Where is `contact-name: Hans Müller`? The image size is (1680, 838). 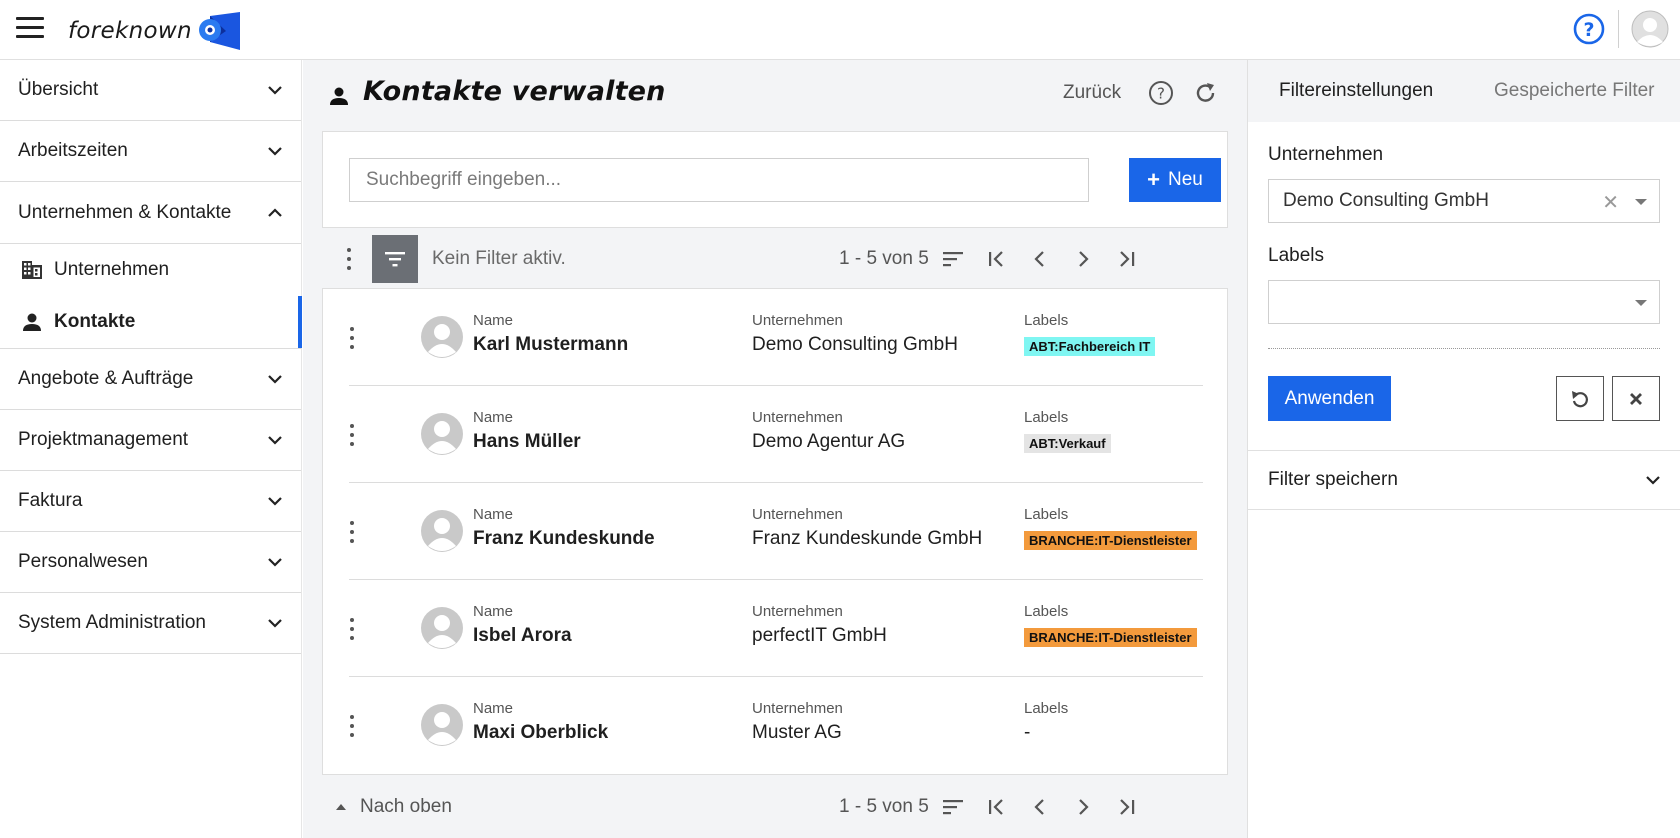
contact-name: Hans Müller is located at coordinates (527, 442).